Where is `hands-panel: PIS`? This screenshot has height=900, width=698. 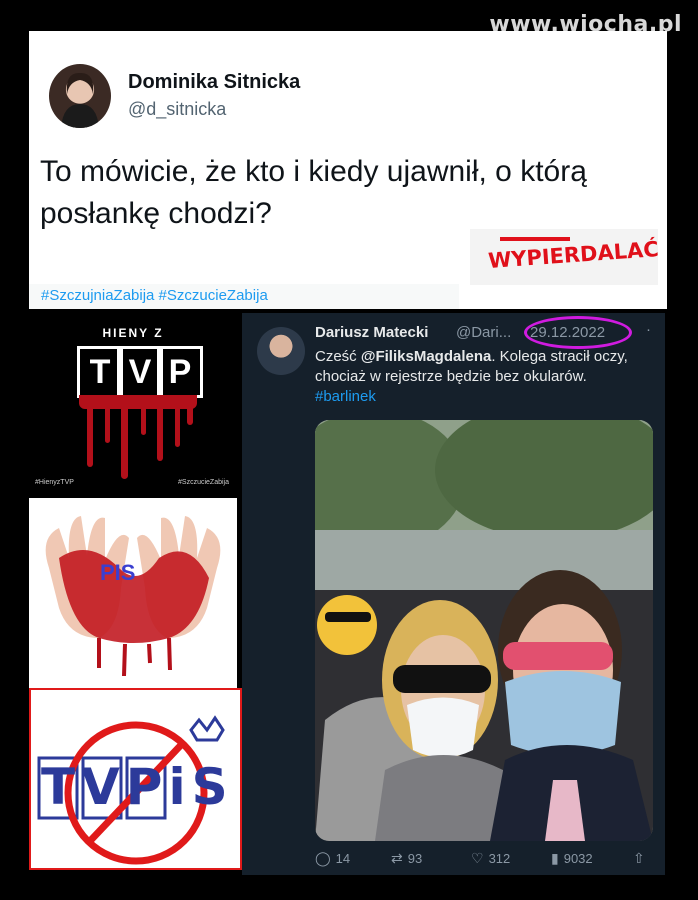
hands-panel: PIS is located at coordinates (133, 593).